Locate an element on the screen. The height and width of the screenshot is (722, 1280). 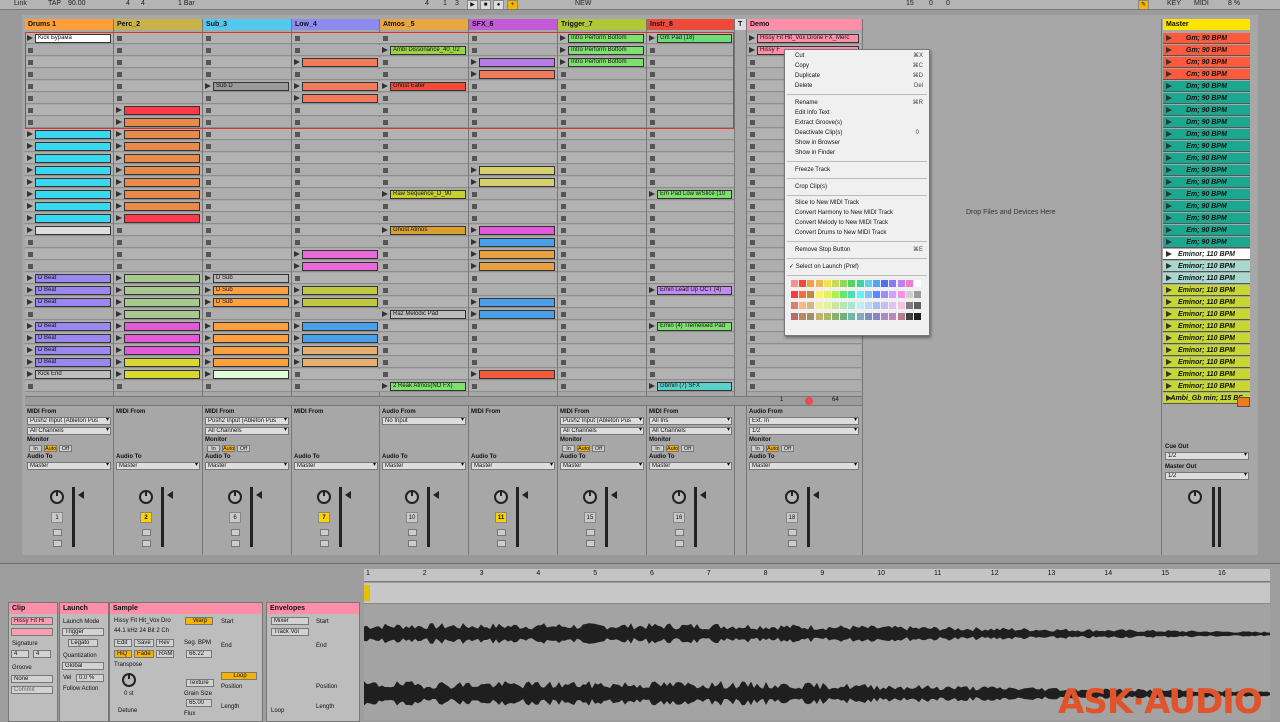
draw-mode-button: ✎ is located at coordinates (1143, 4).